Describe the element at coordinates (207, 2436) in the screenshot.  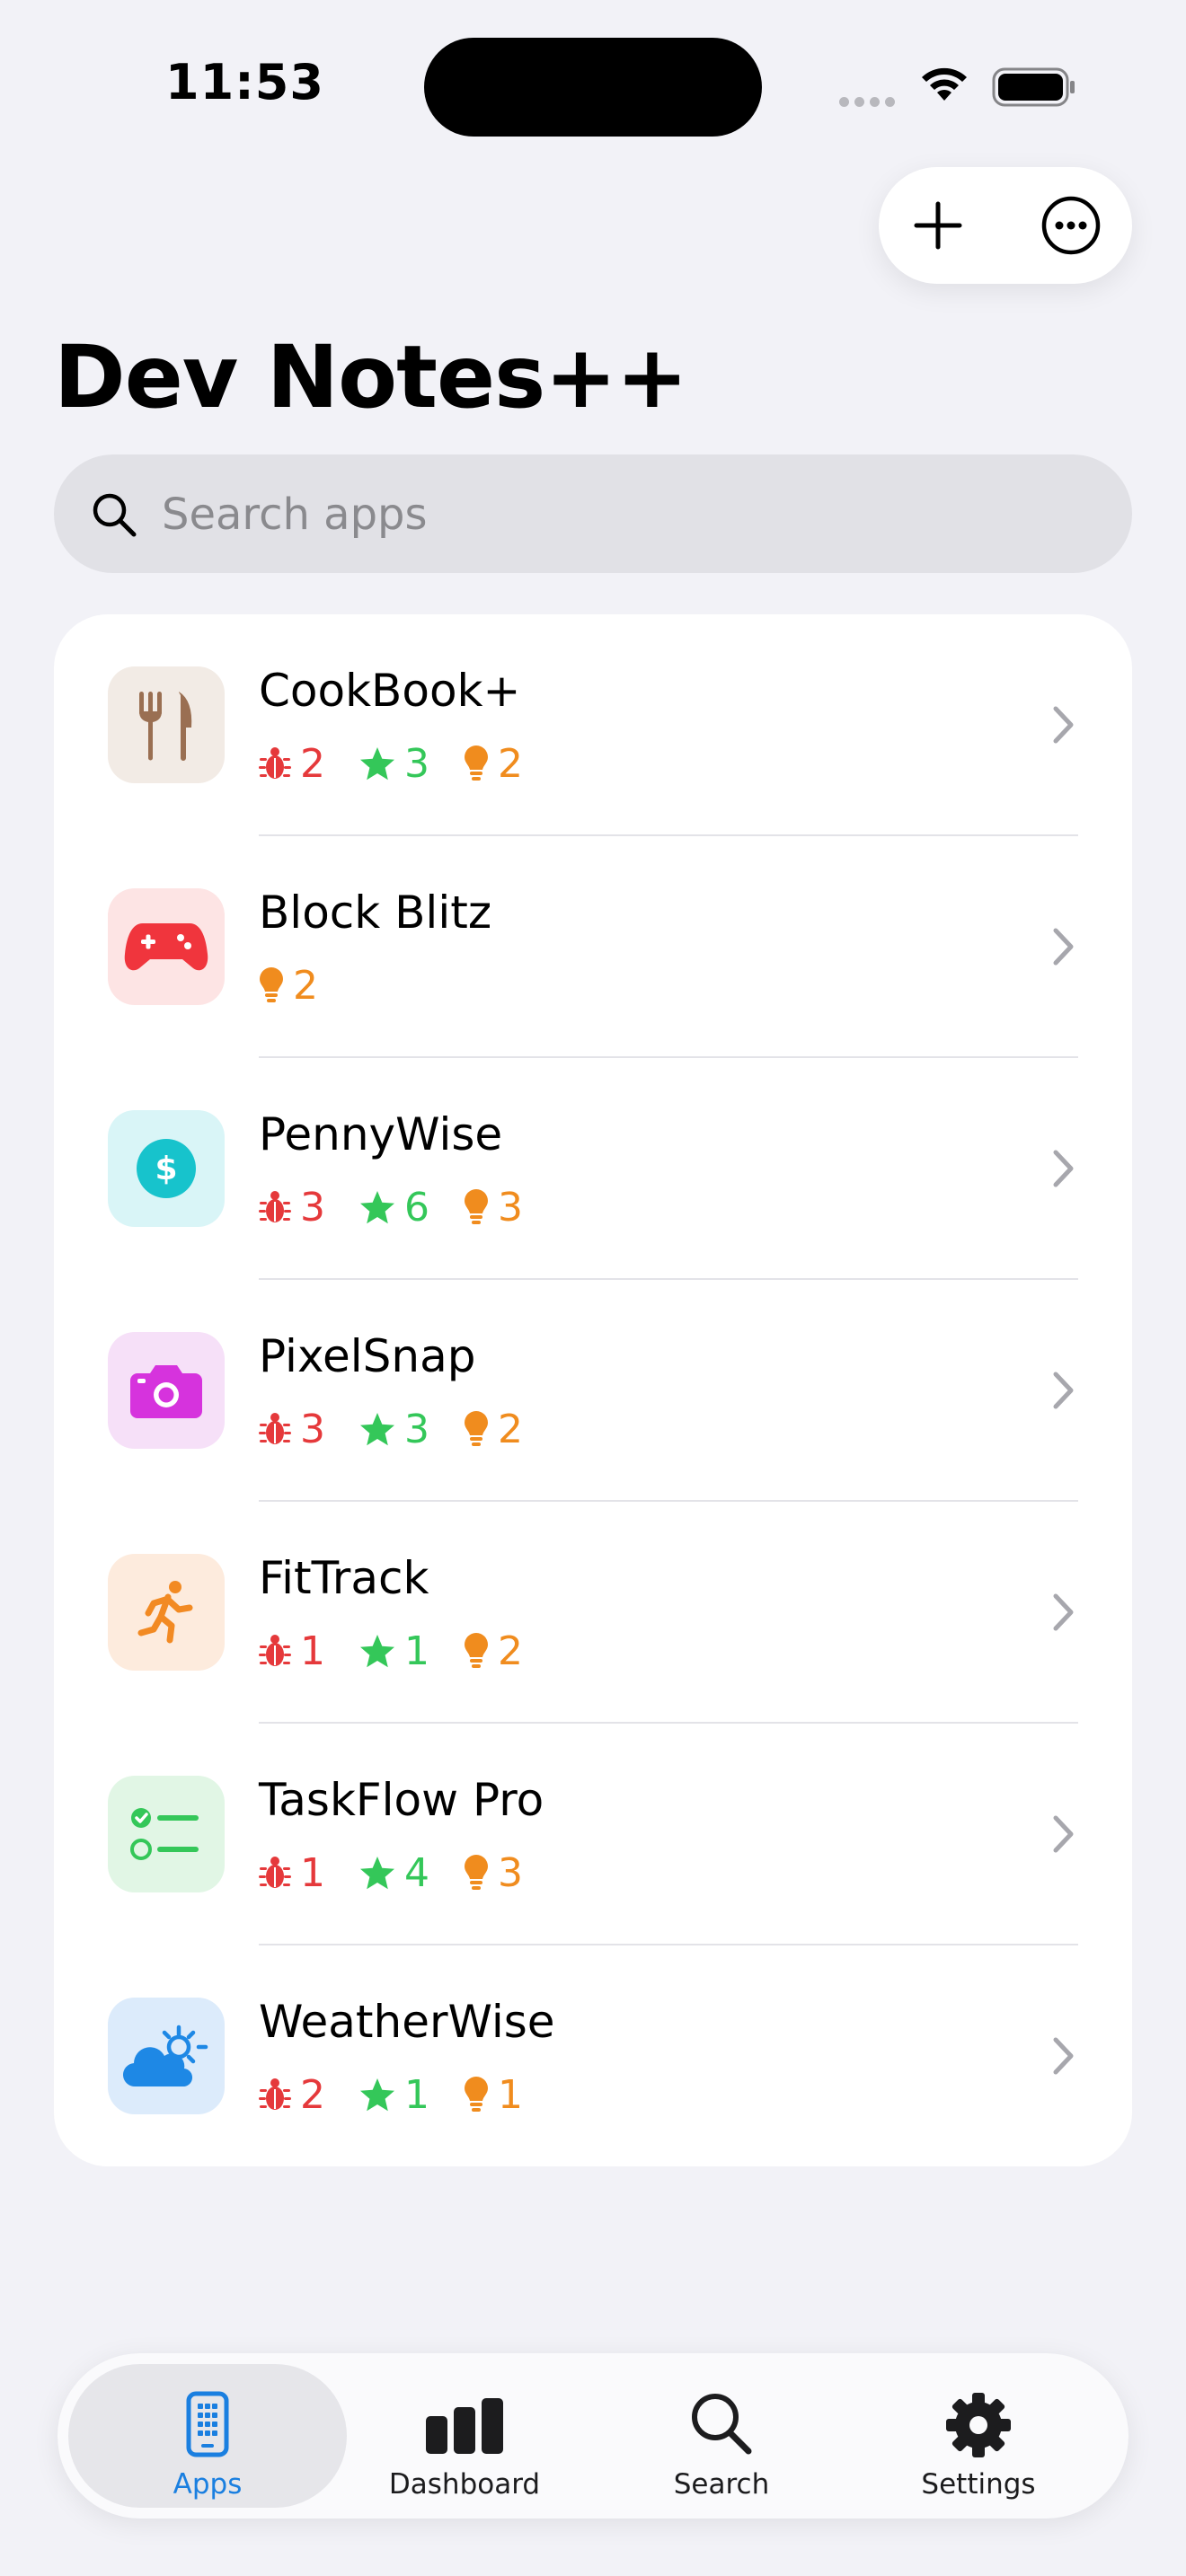
I see `tab-apps: Apps` at that location.